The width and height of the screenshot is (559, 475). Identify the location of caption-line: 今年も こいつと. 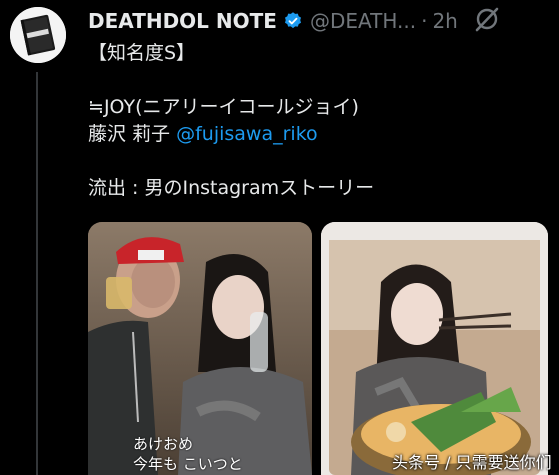
(188, 464).